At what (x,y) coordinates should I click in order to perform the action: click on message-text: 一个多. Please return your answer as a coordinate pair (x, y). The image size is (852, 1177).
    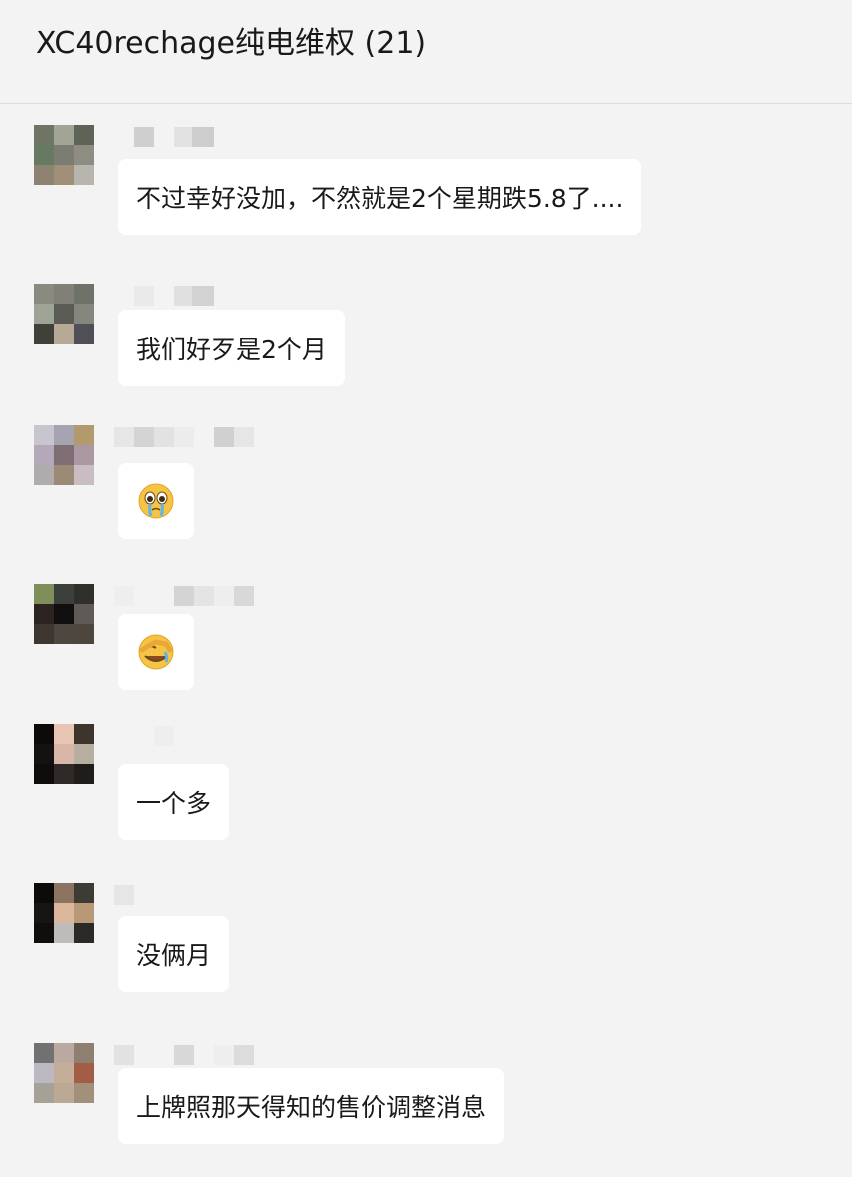
    Looking at the image, I should click on (174, 803).